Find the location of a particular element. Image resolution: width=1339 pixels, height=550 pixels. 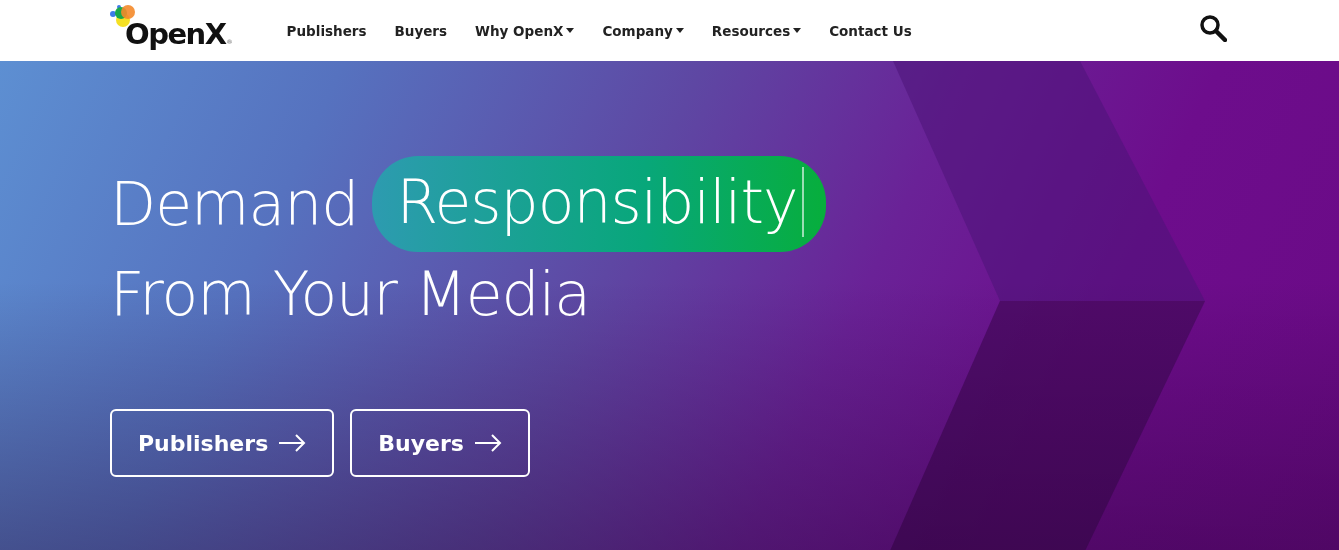

headline-text: From Your Media is located at coordinates (350, 294).